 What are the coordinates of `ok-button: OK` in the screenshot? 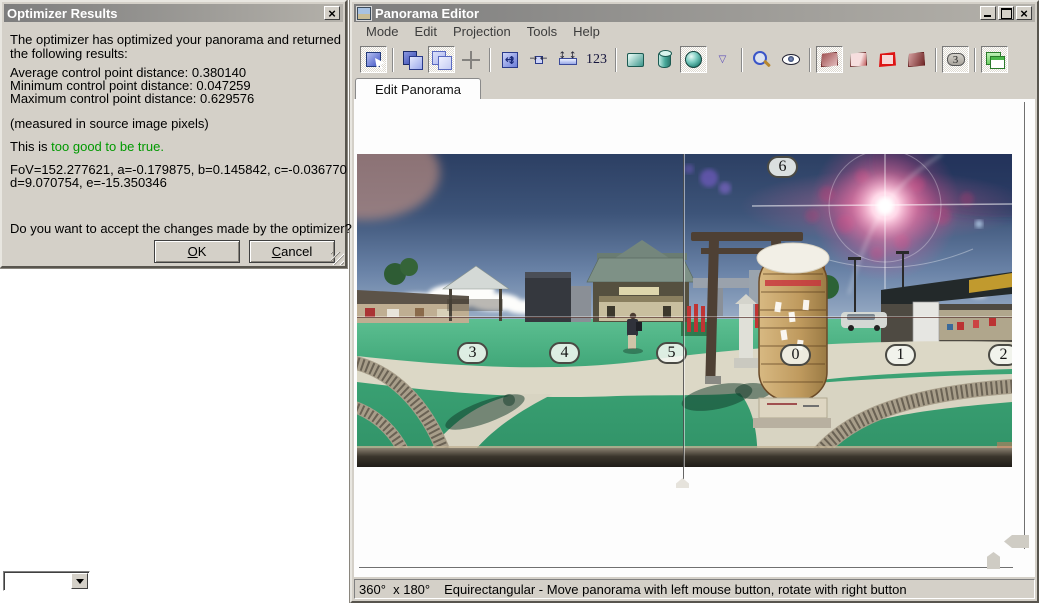 It's located at (197, 251).